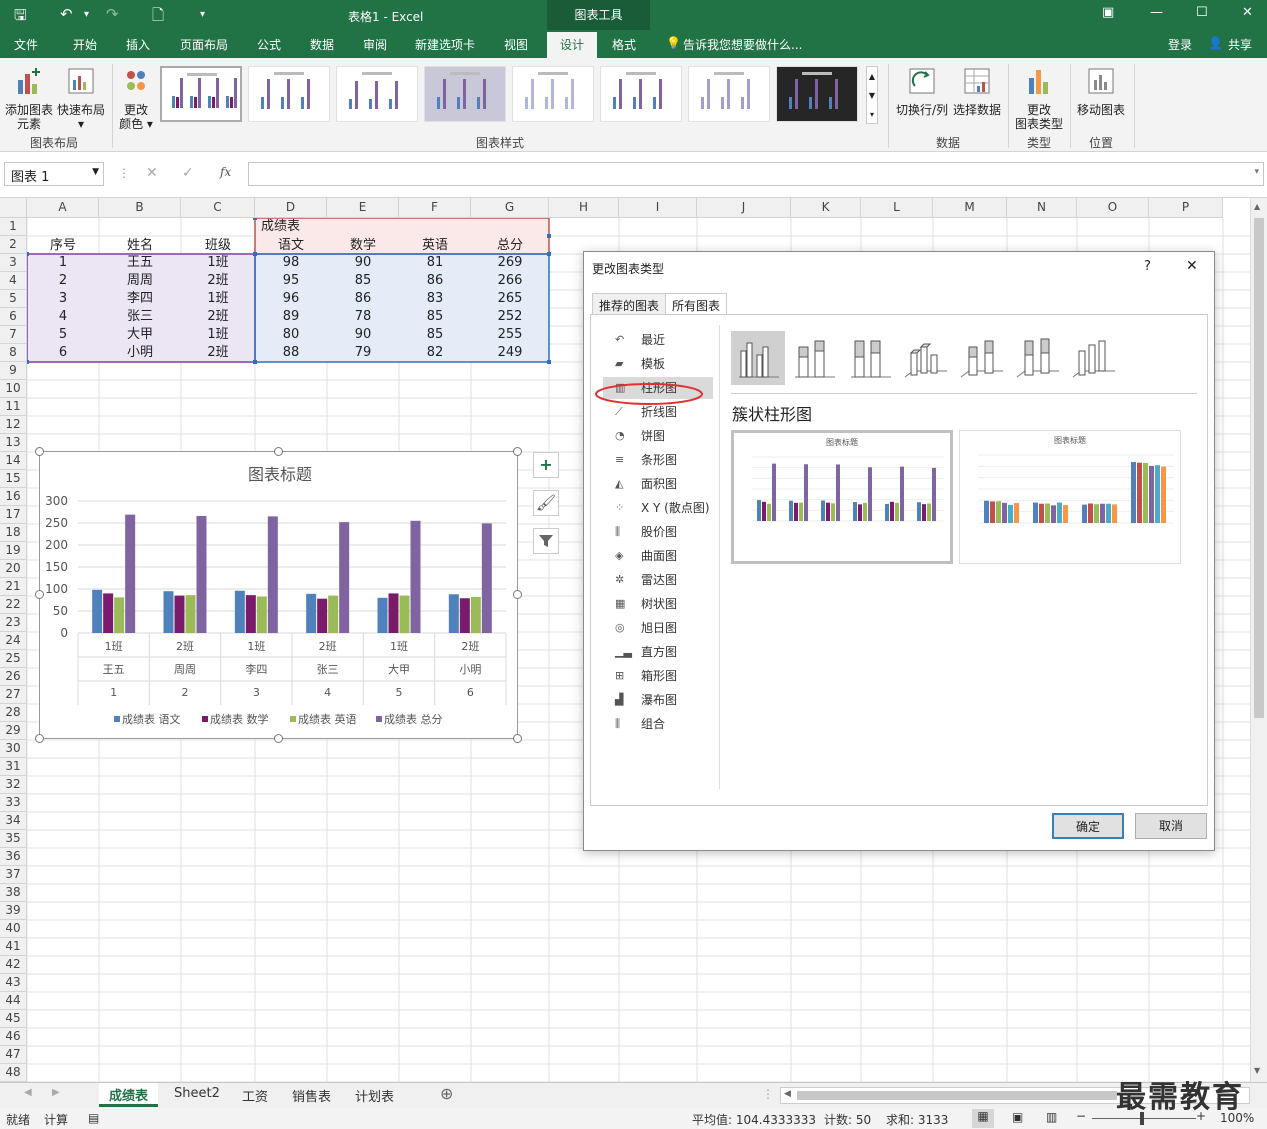 This screenshot has height=1129, width=1267. I want to click on tab-formulas: 公式, so click(269, 44).